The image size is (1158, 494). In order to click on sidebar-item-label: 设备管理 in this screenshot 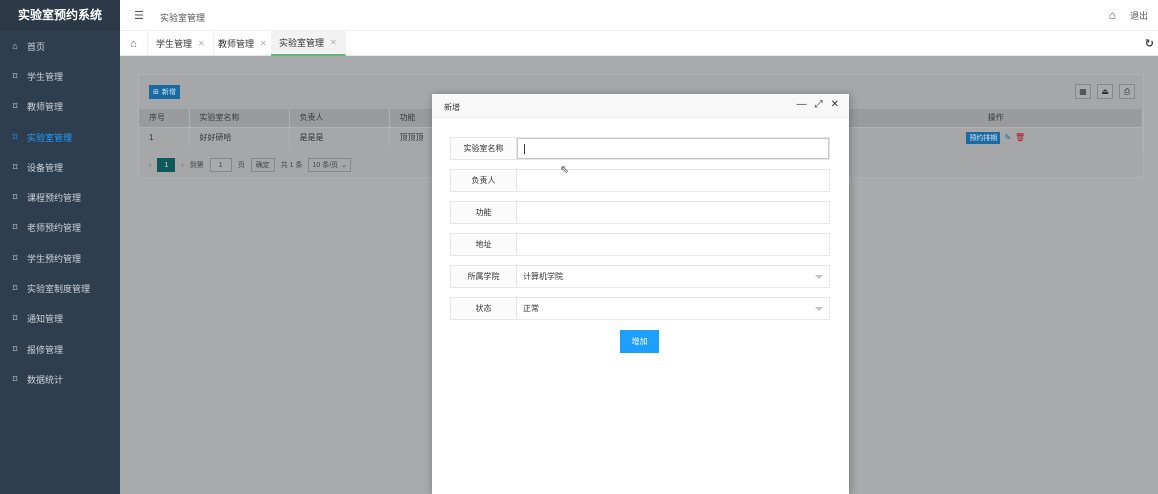, I will do `click(45, 167)`.